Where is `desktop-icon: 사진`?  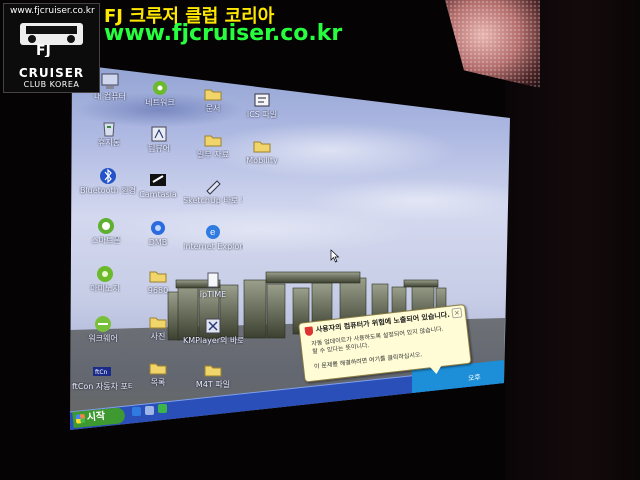 desktop-icon: 사진 is located at coordinates (158, 326).